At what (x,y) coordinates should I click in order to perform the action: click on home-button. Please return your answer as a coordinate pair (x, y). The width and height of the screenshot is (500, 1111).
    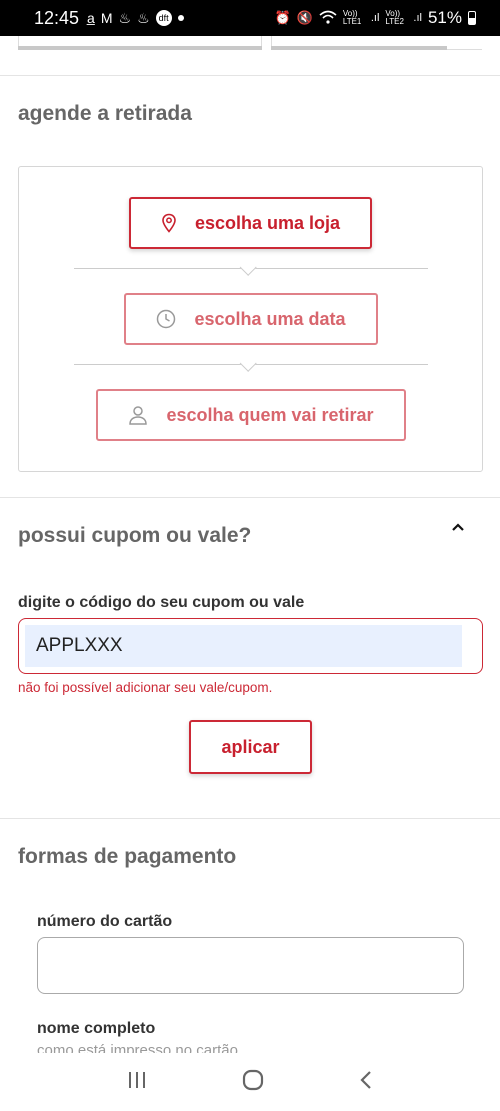
    Looking at the image, I should click on (253, 1082).